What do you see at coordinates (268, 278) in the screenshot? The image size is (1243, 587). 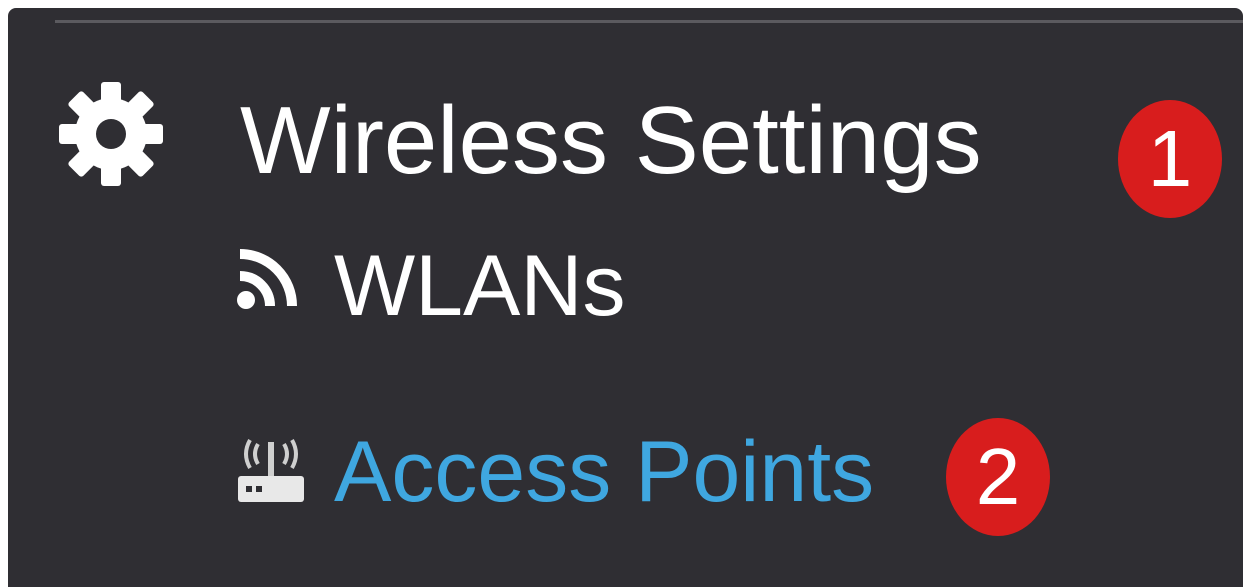 I see `wifi-icon` at bounding box center [268, 278].